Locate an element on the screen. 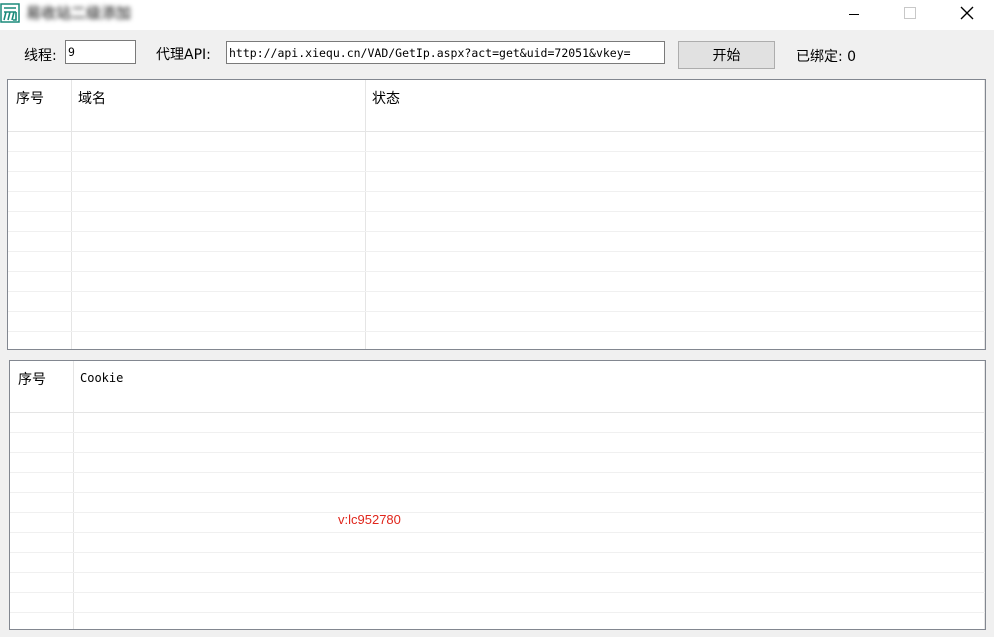 Image resolution: width=994 pixels, height=637 pixels. threads-input: 9 is located at coordinates (100, 52).